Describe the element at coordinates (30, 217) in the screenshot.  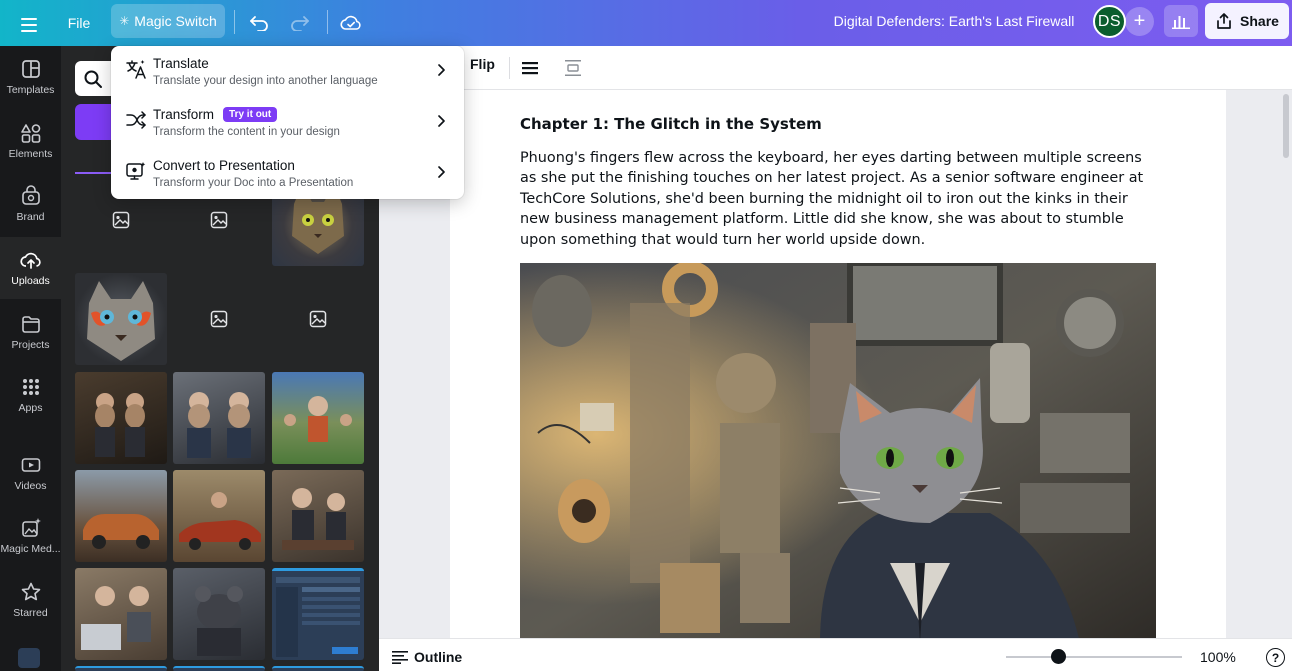
I see `rail-label: Brand` at that location.